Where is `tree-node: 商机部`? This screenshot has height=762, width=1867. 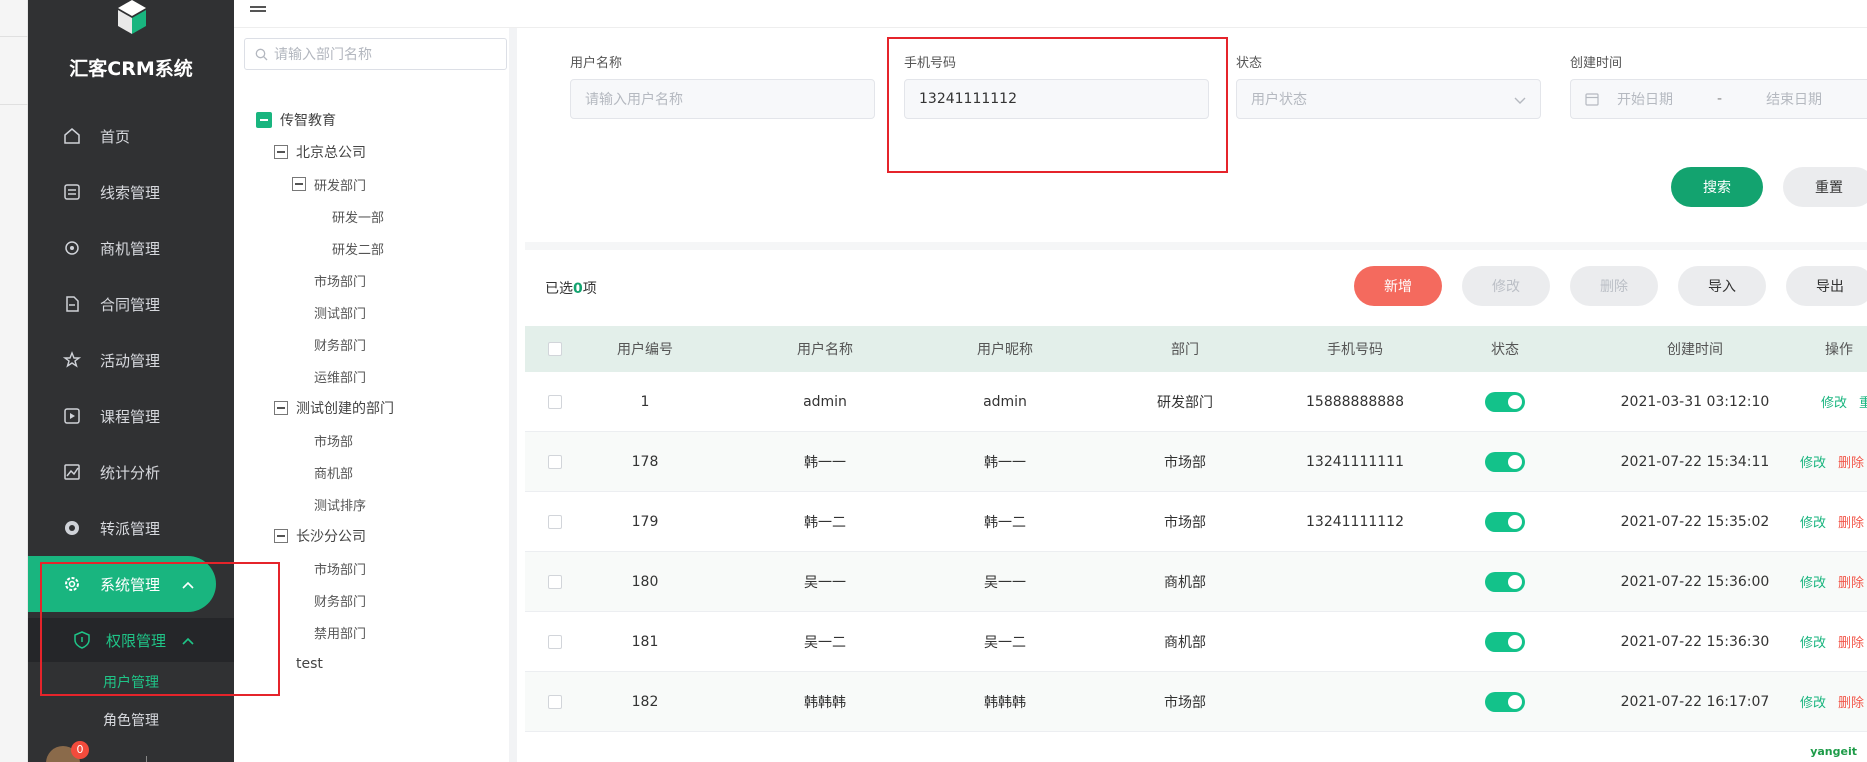
tree-node: 商机部 is located at coordinates (333, 472).